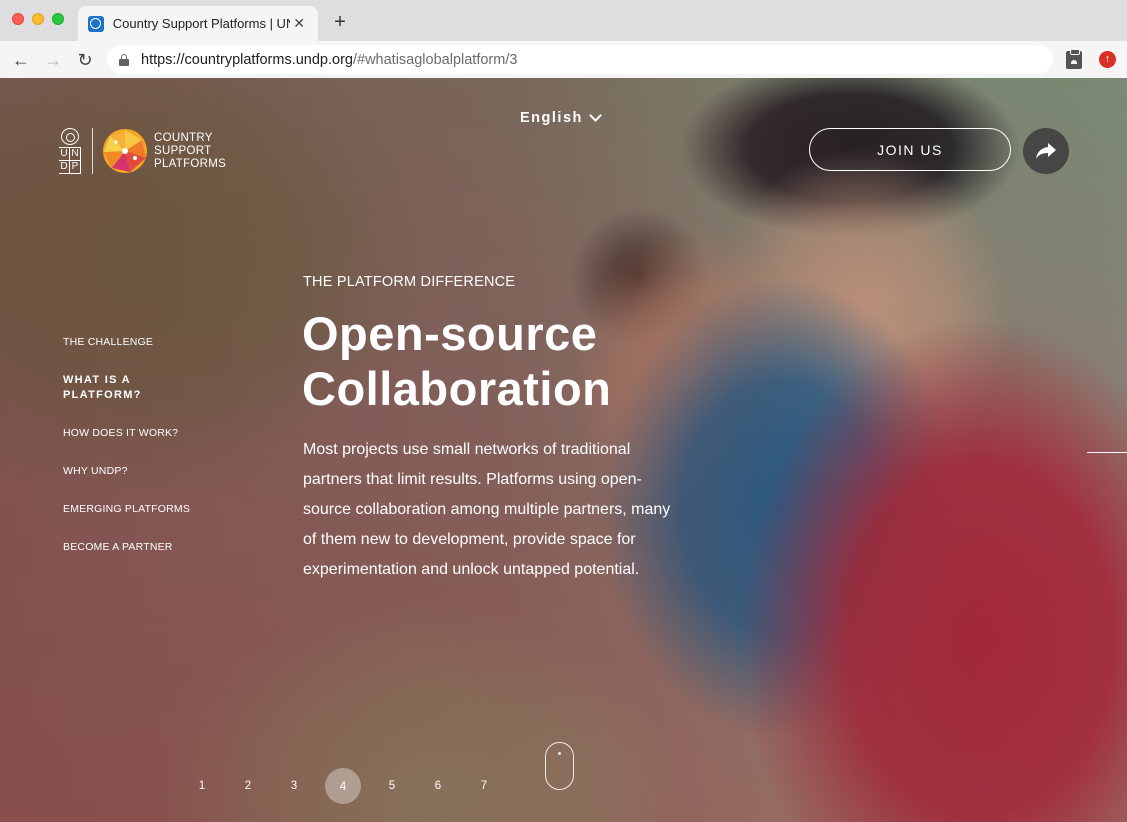 The image size is (1127, 822). Describe the element at coordinates (70, 136) in the screenshot. I see `un-emblem-icon` at that location.